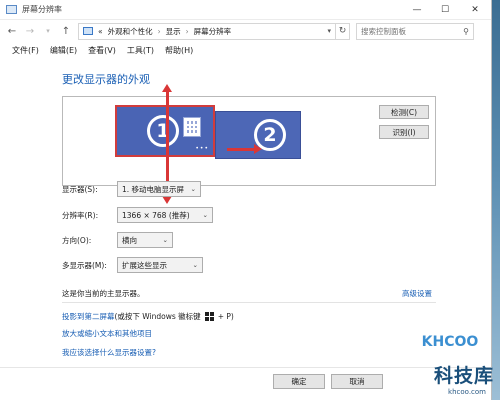  I want to click on identify-button: 识别(I), so click(404, 132).